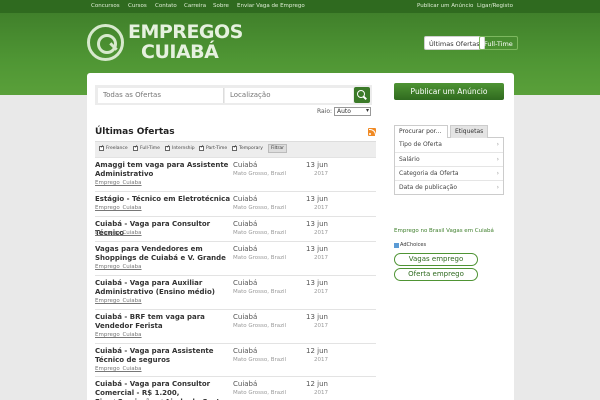 The width and height of the screenshot is (600, 400). What do you see at coordinates (221, 6) in the screenshot?
I see `topnav-sobre: Sobre` at bounding box center [221, 6].